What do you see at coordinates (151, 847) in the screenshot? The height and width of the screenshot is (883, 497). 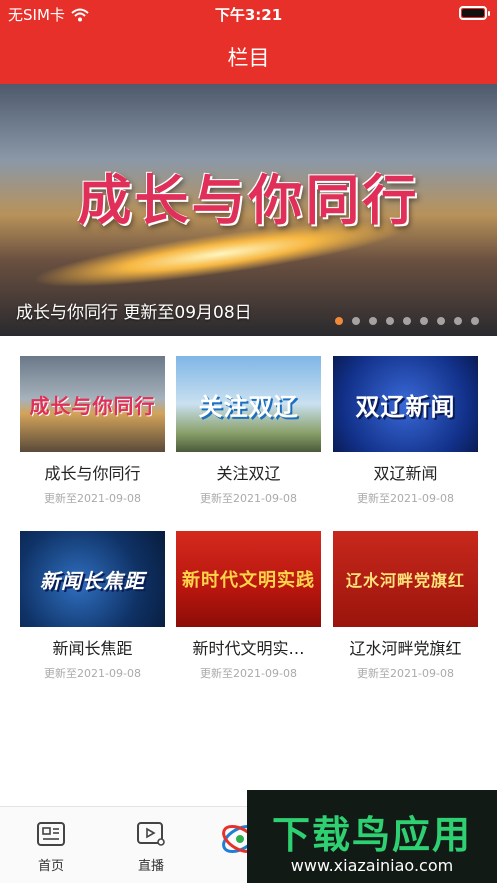 I see `tab-live: 直播` at bounding box center [151, 847].